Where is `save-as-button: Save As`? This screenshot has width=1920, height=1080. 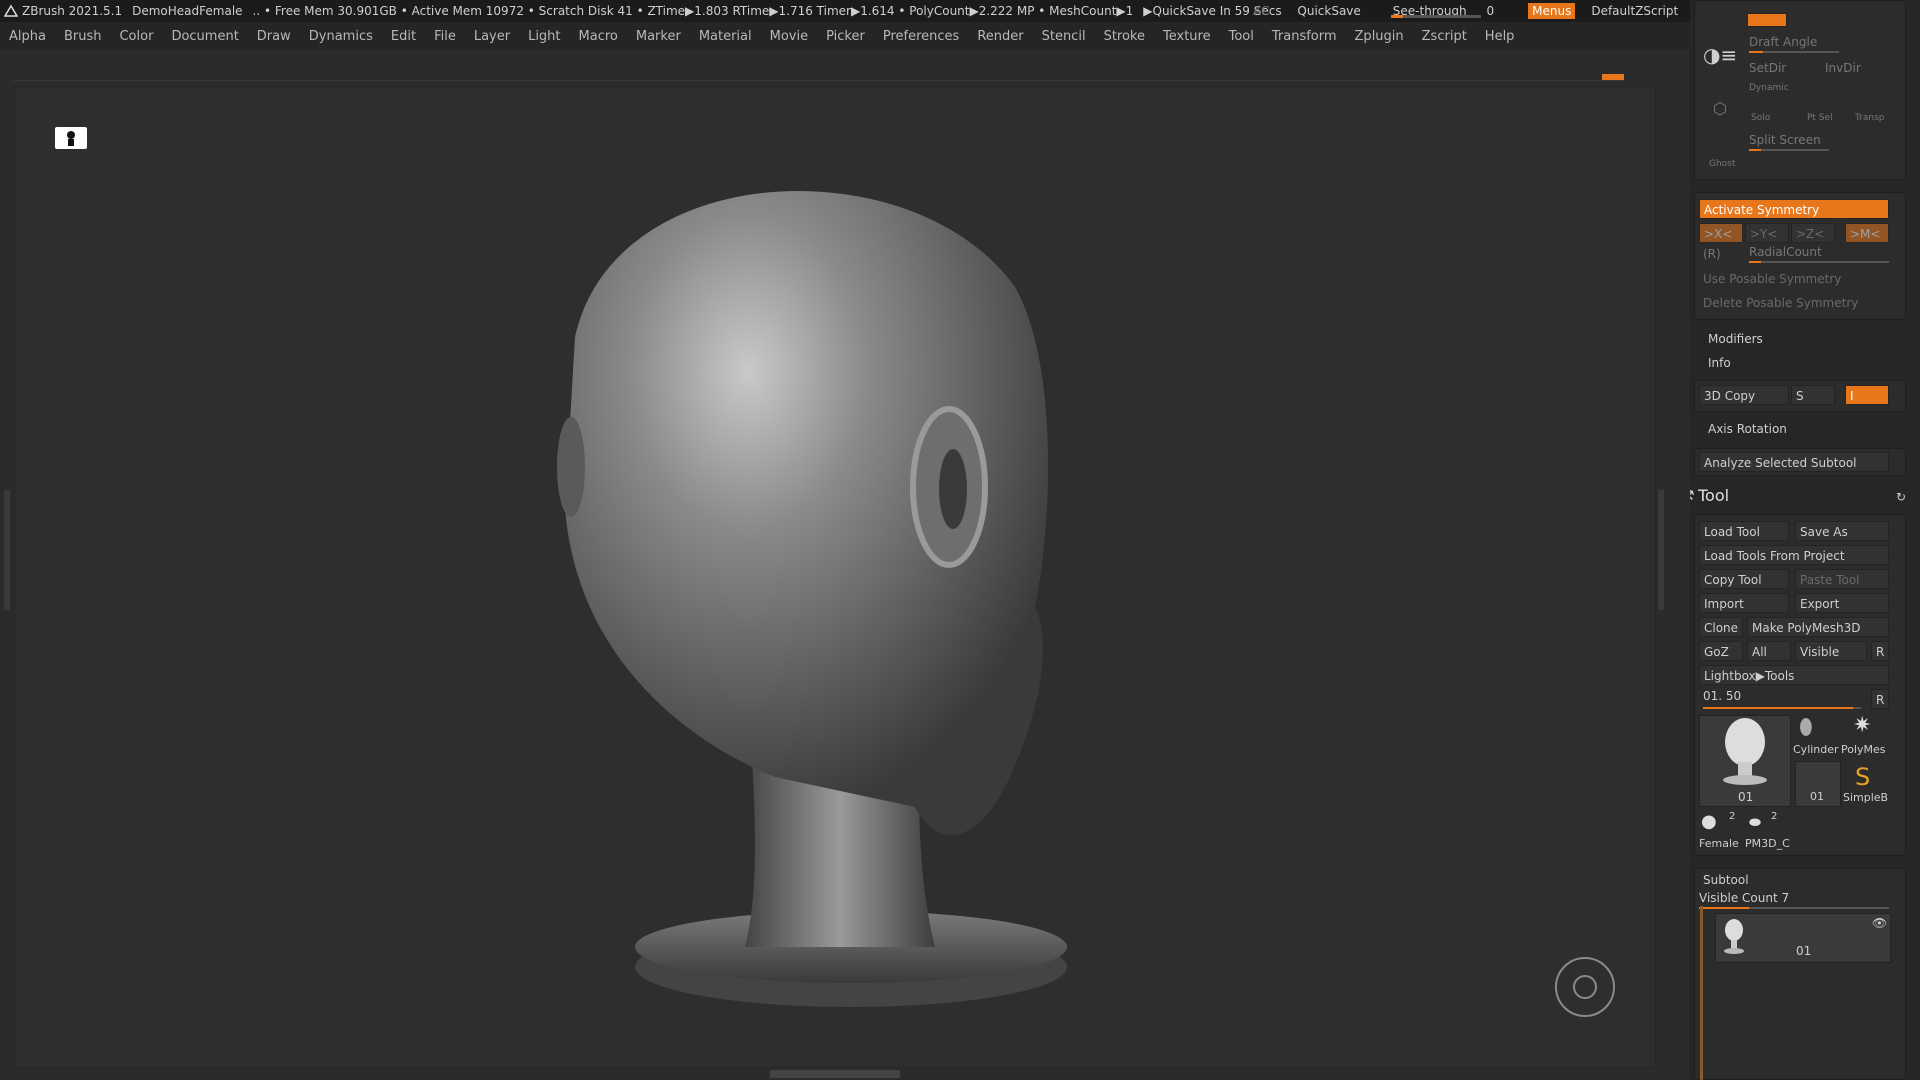
save-as-button: Save As is located at coordinates (1842, 531).